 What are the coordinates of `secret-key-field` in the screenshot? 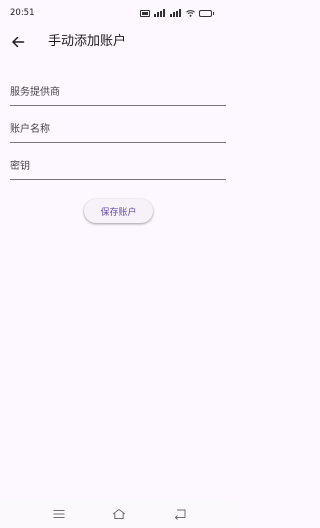 It's located at (118, 167).